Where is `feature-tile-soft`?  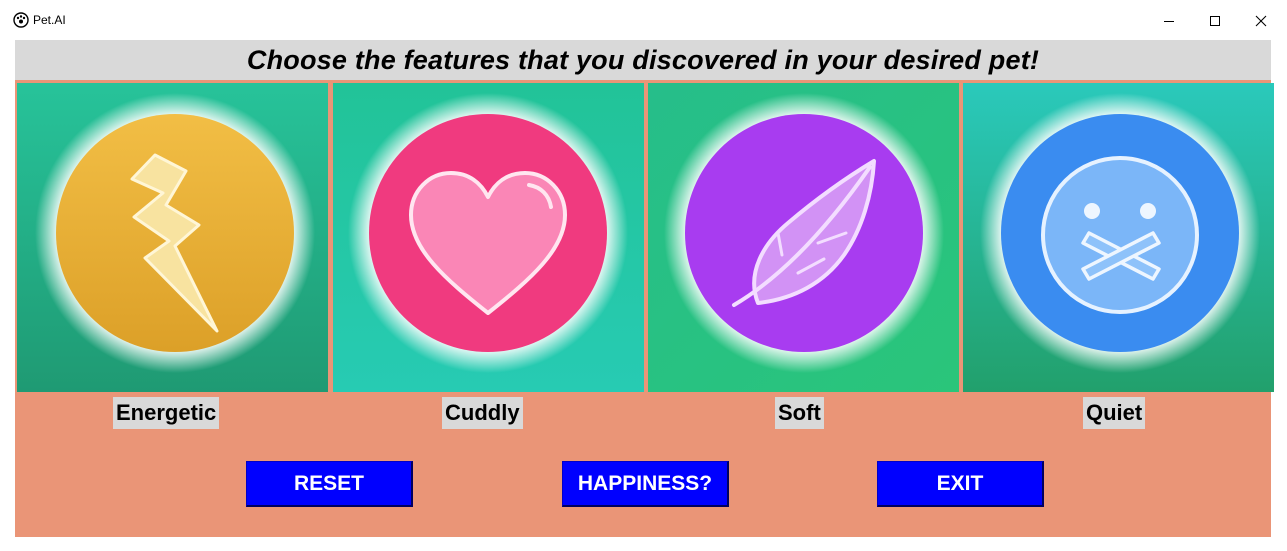
feature-tile-soft is located at coordinates (803, 237).